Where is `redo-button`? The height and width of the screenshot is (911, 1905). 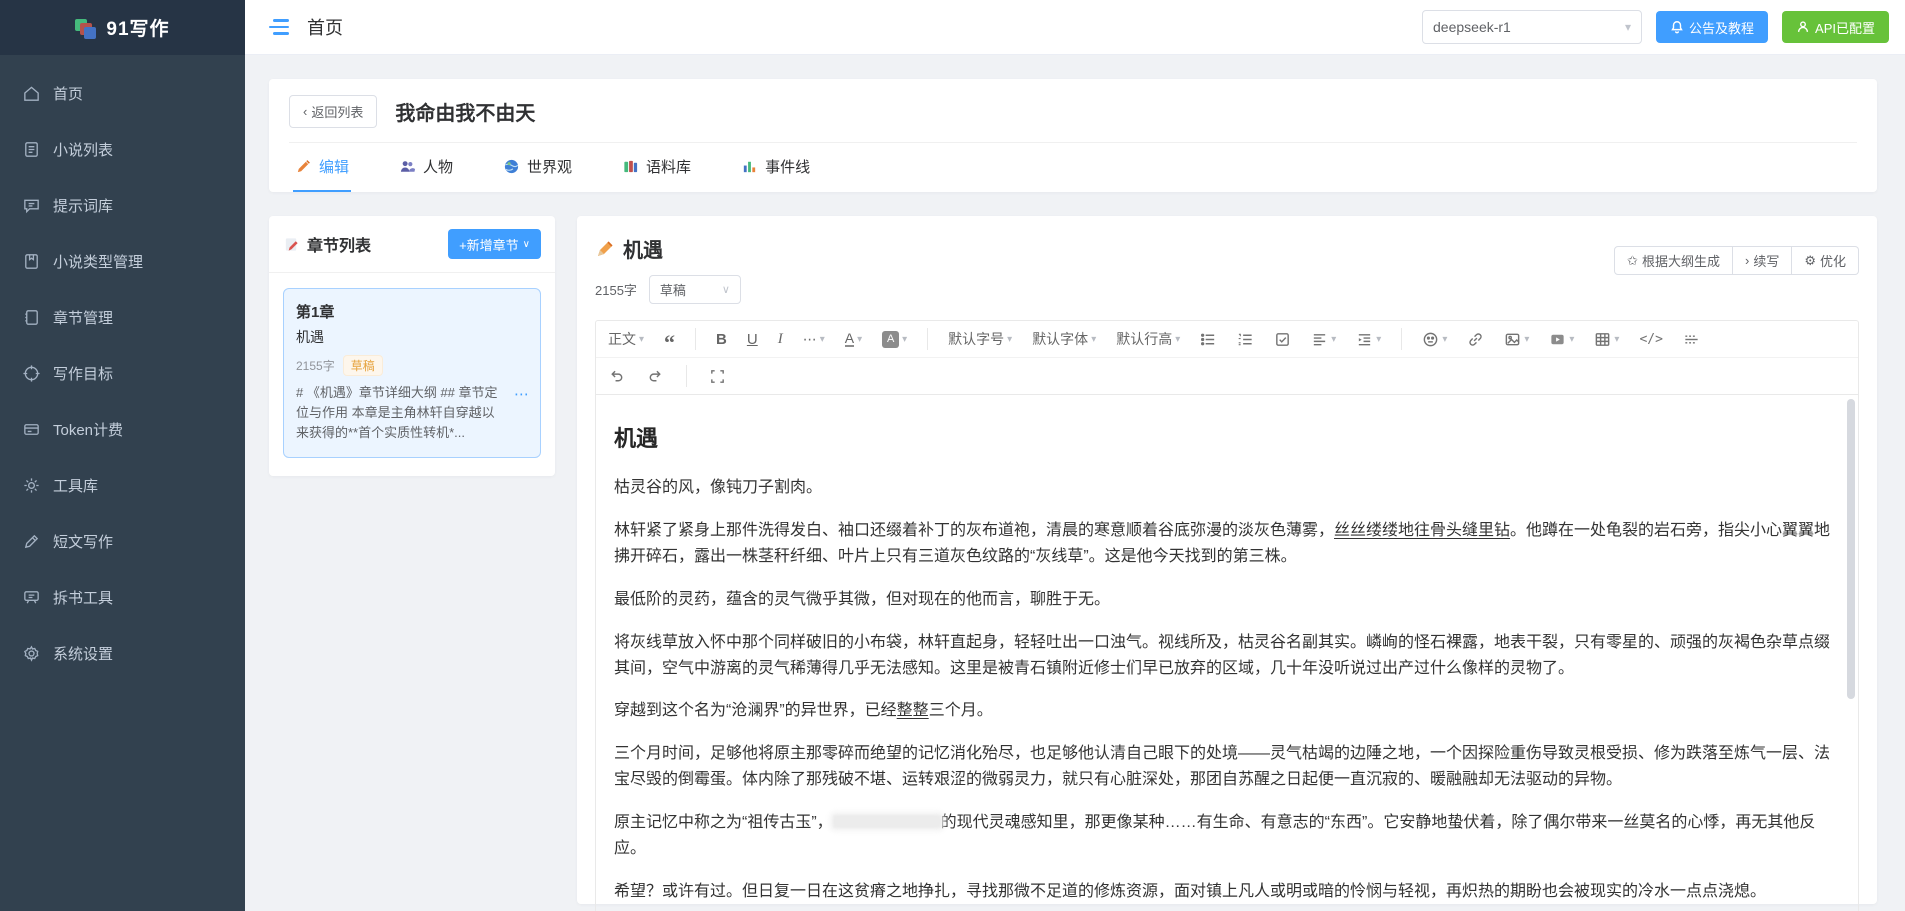
redo-button is located at coordinates (655, 376).